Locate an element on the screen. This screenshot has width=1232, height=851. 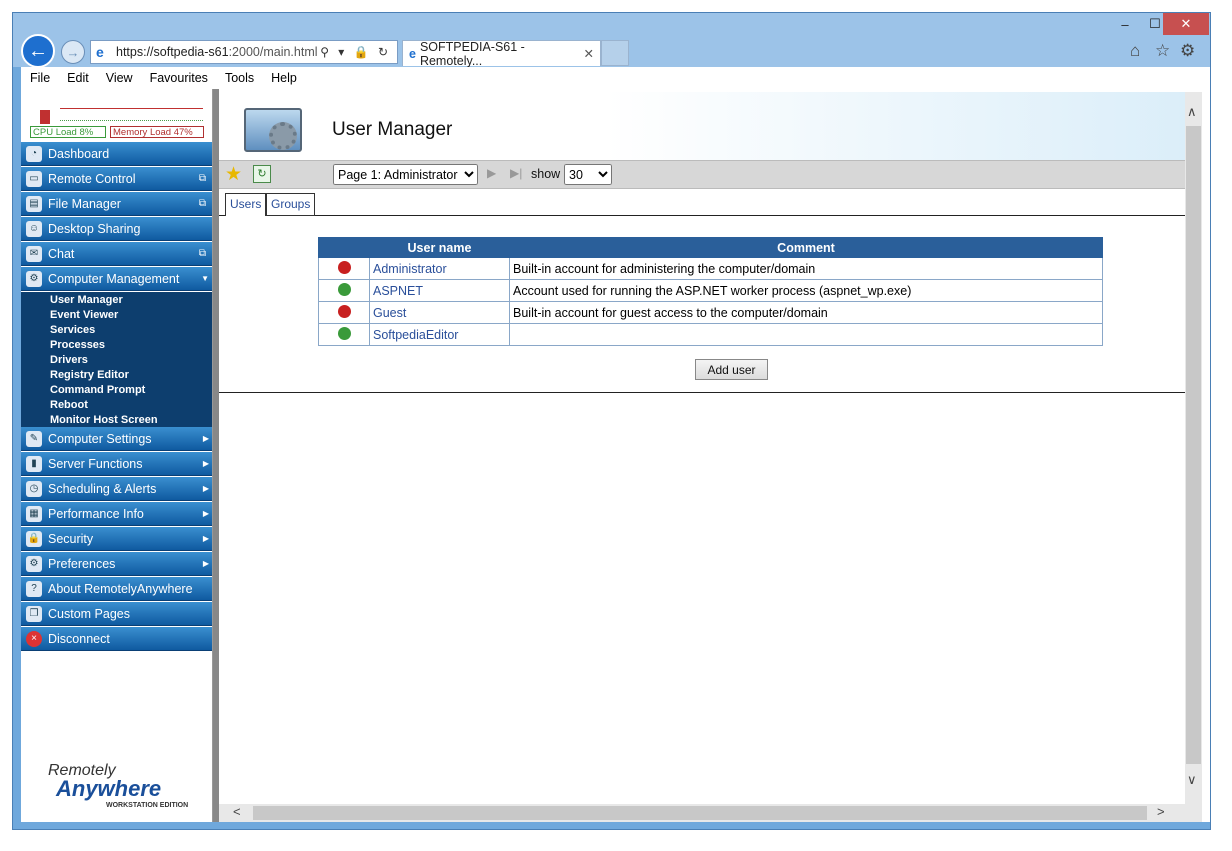
sub-services: Services is located at coordinates (72, 330).